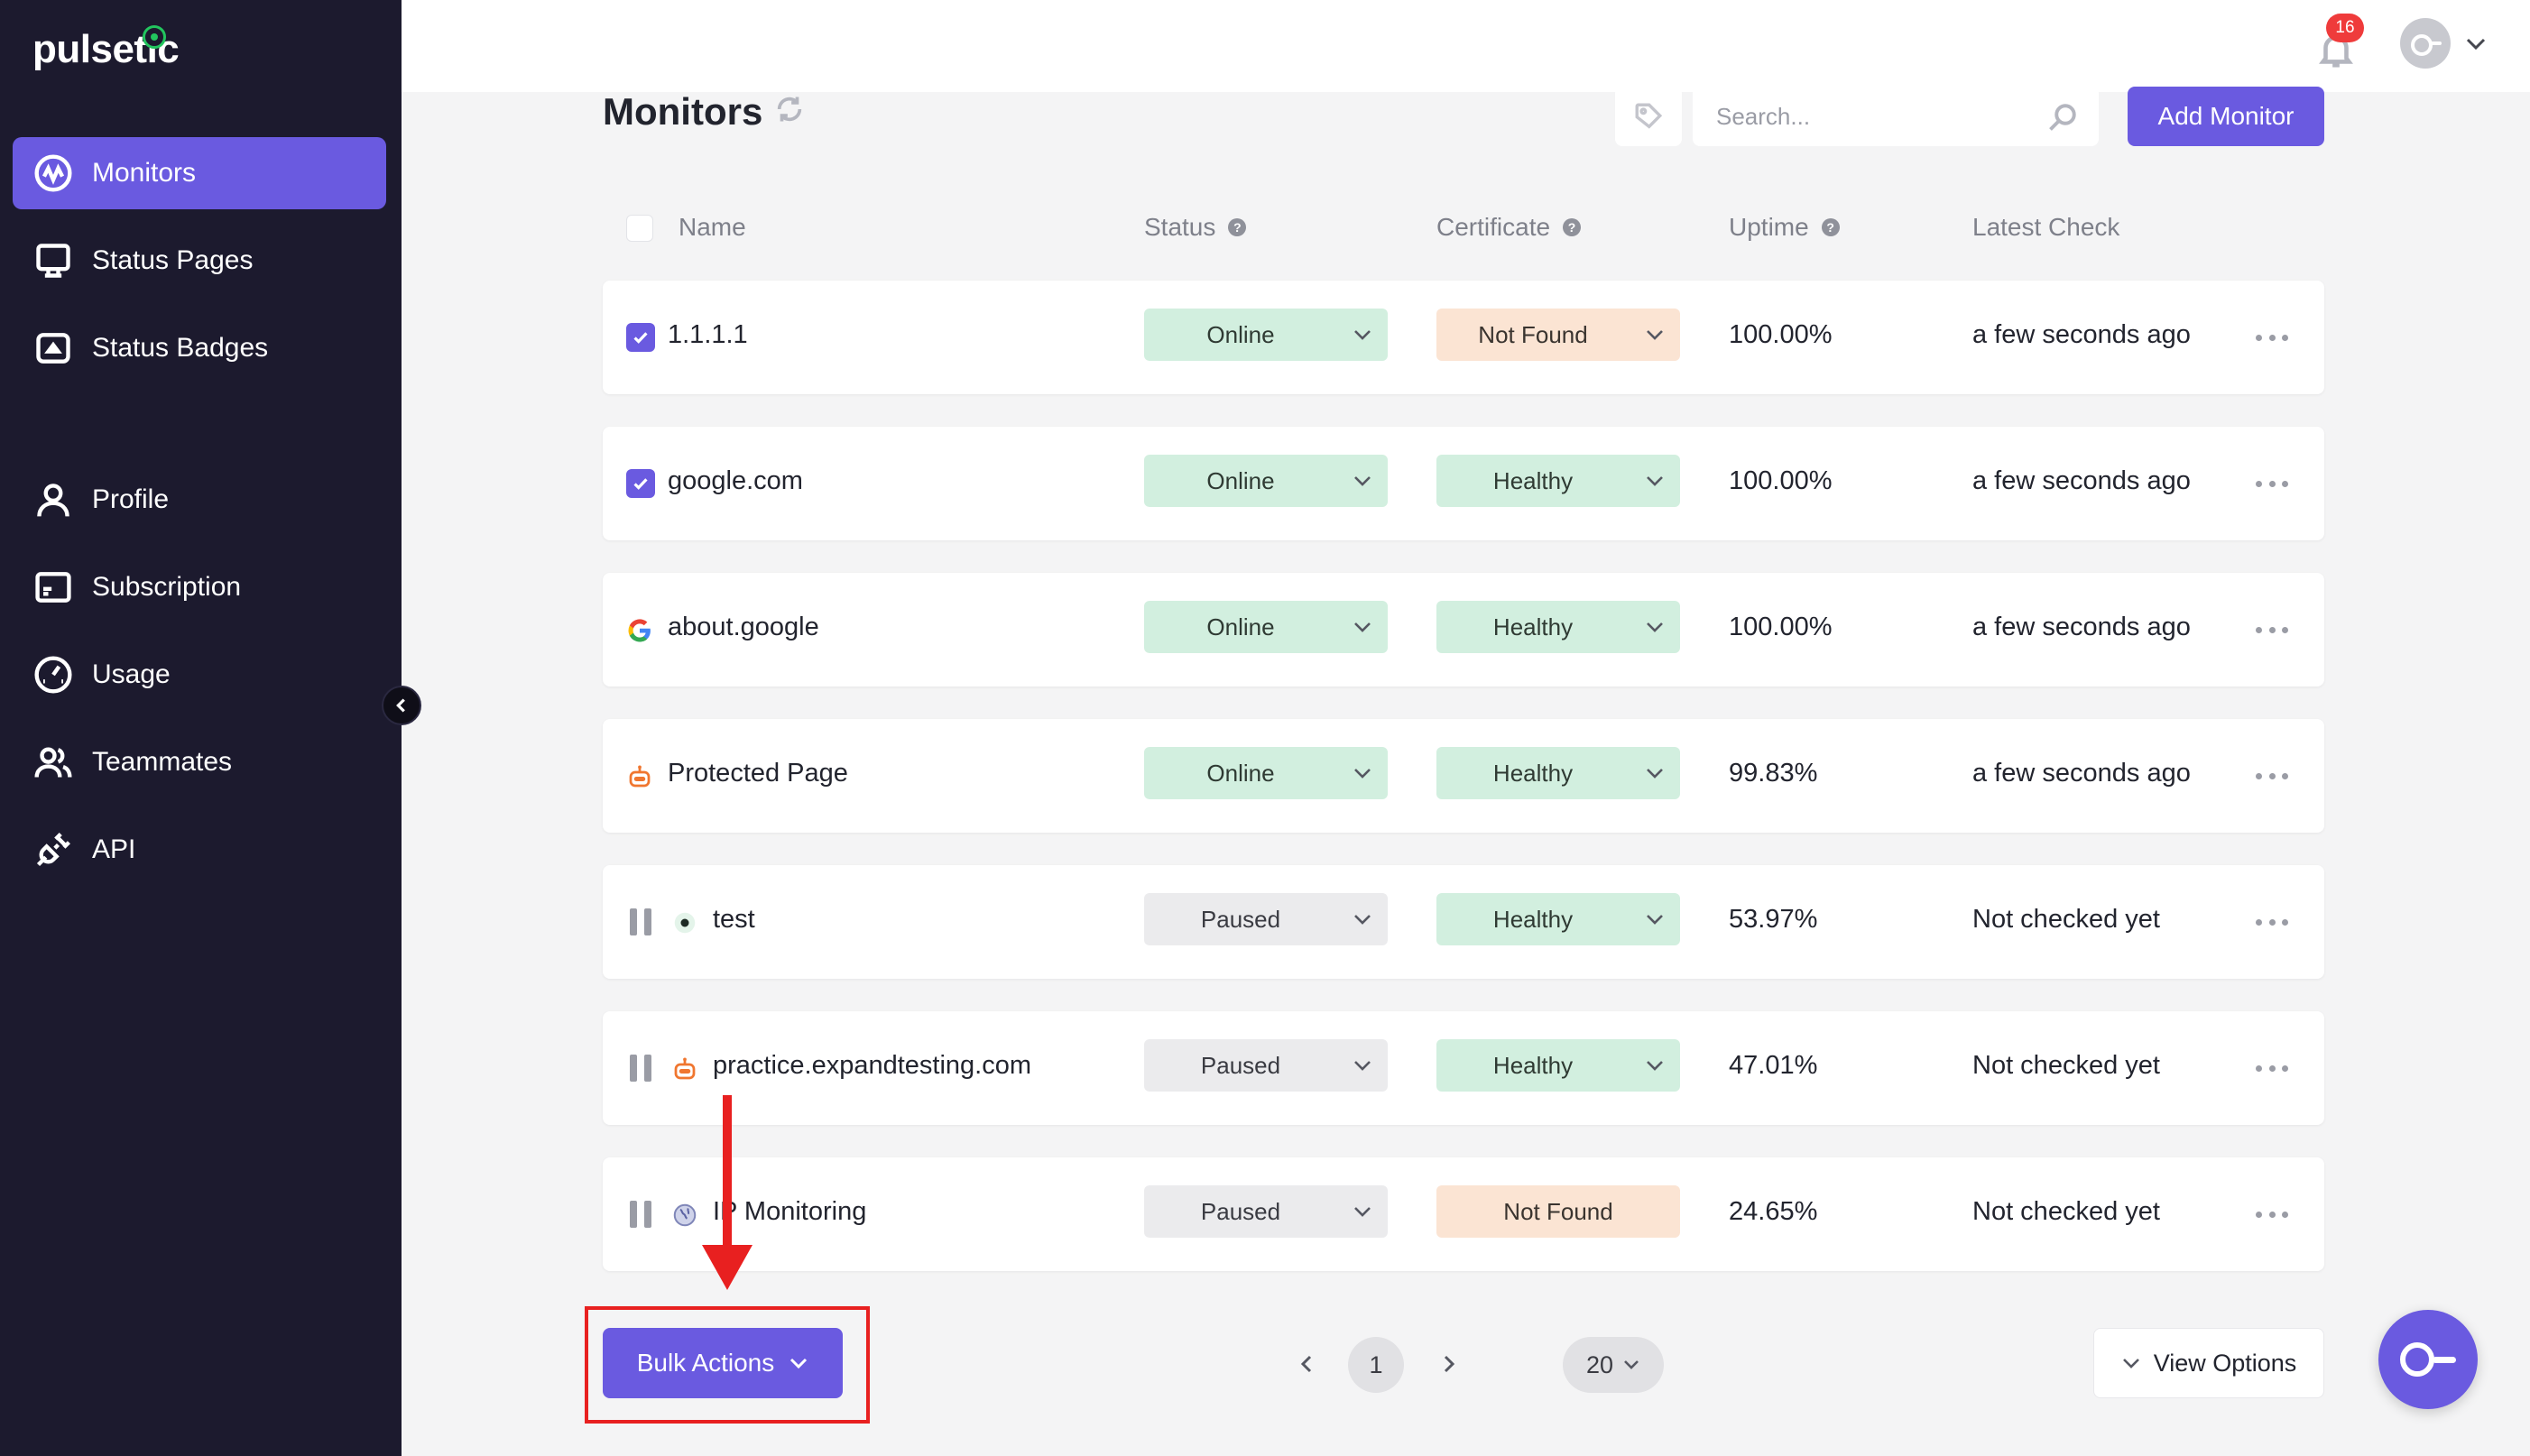 This screenshot has height=1456, width=2530. What do you see at coordinates (708, 335) in the screenshot?
I see `monitor-name: 1.1.1.1` at bounding box center [708, 335].